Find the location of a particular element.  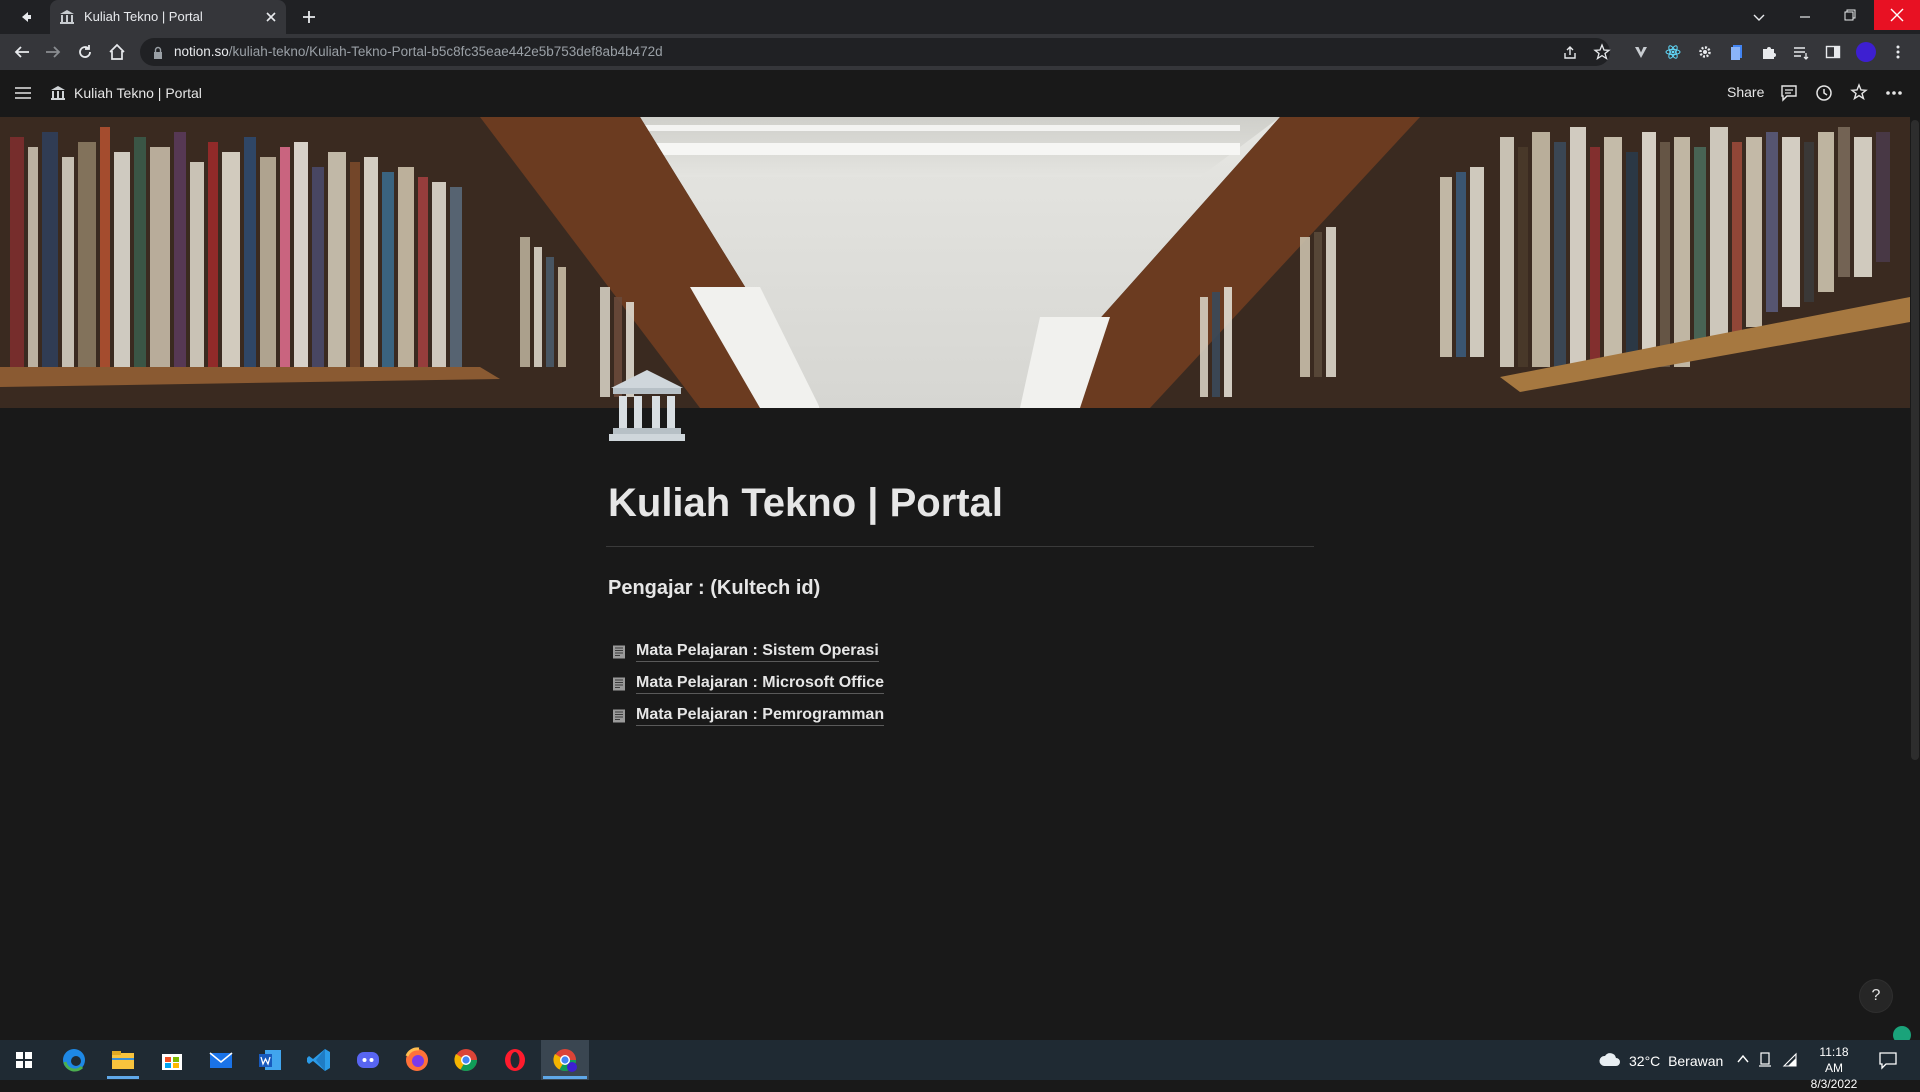

minimize-icon is located at coordinates (1805, 17).